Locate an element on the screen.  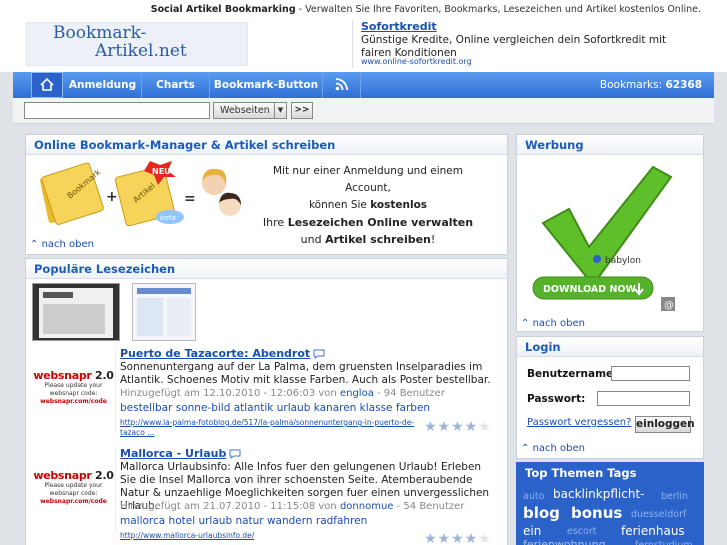
checkmark-icon is located at coordinates (607, 226).